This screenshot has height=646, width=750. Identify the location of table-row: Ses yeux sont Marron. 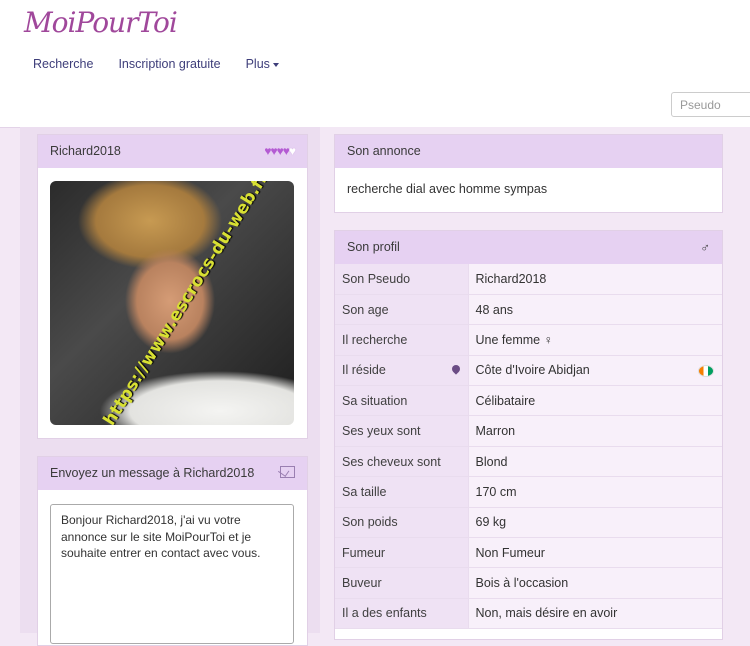
(528, 431).